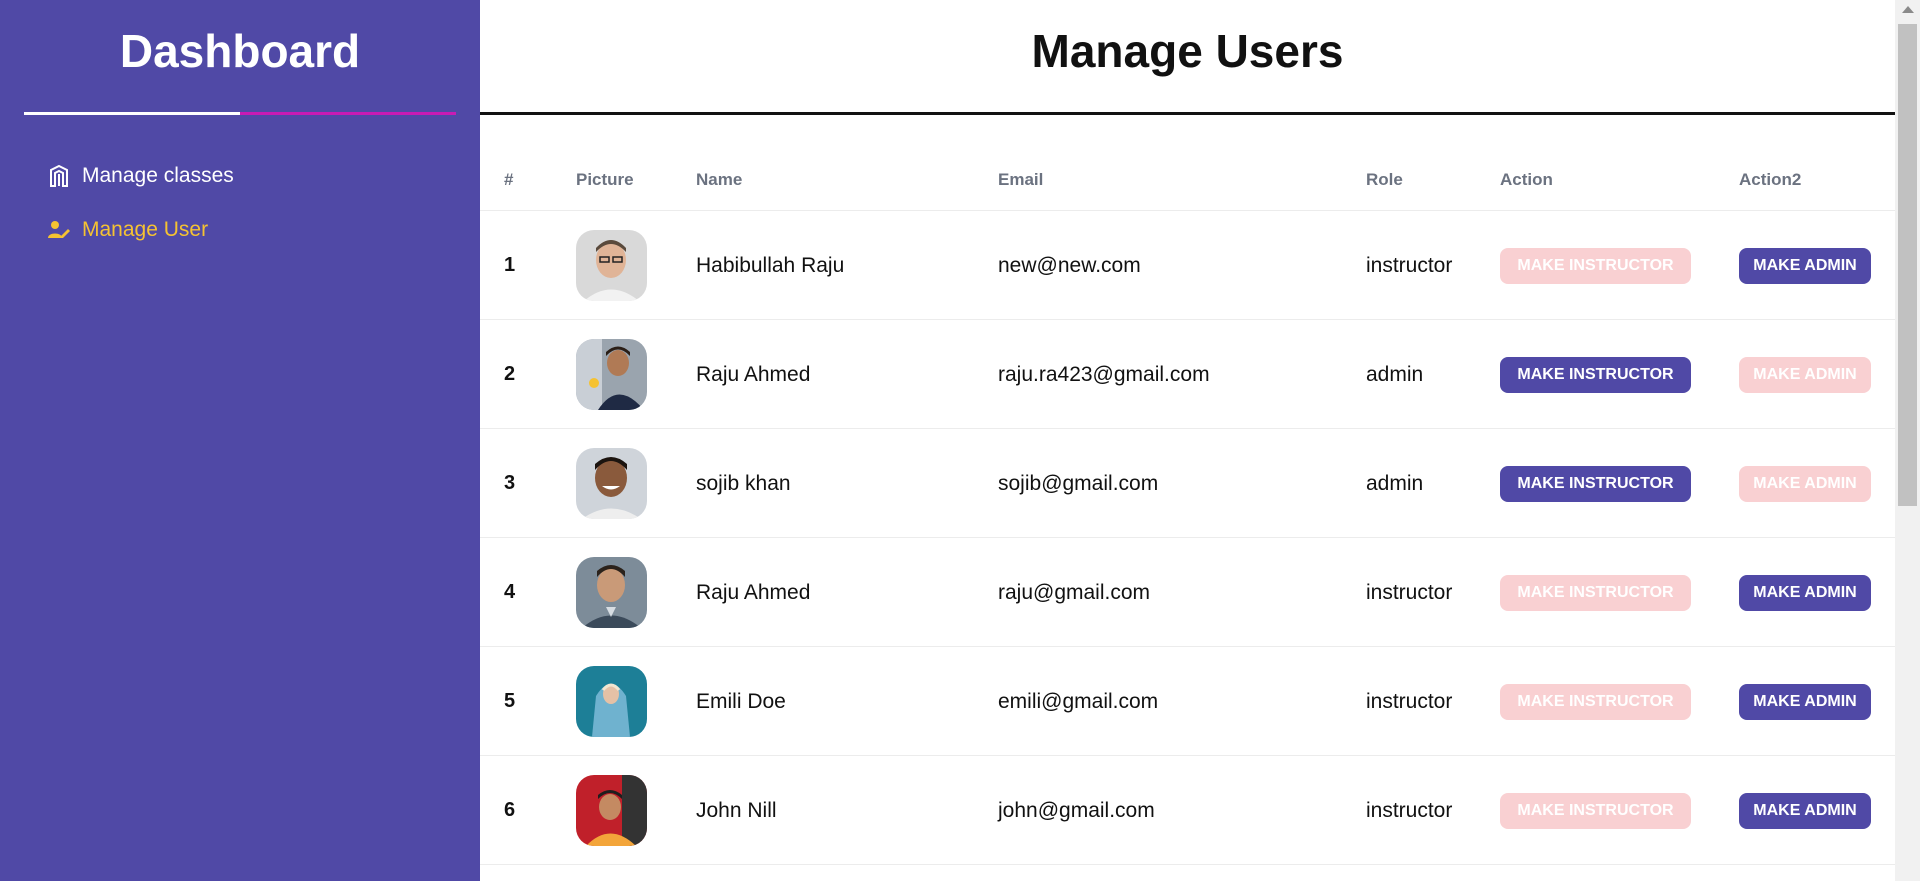  What do you see at coordinates (1074, 592) in the screenshot?
I see `user-email: raju@gmail.com` at bounding box center [1074, 592].